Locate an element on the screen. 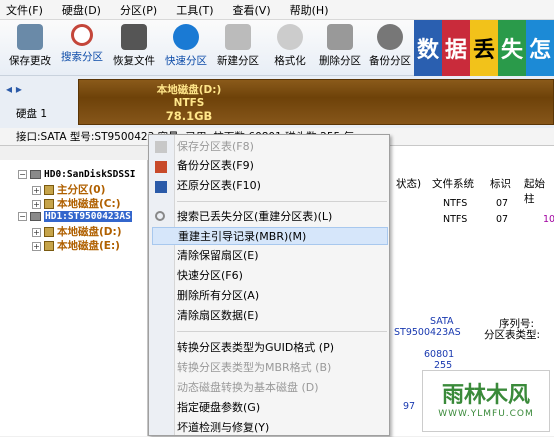 The width and height of the screenshot is (554, 437). menu-clear-reserved-sectors: 清除保留扇区(E) is located at coordinates (282, 256).